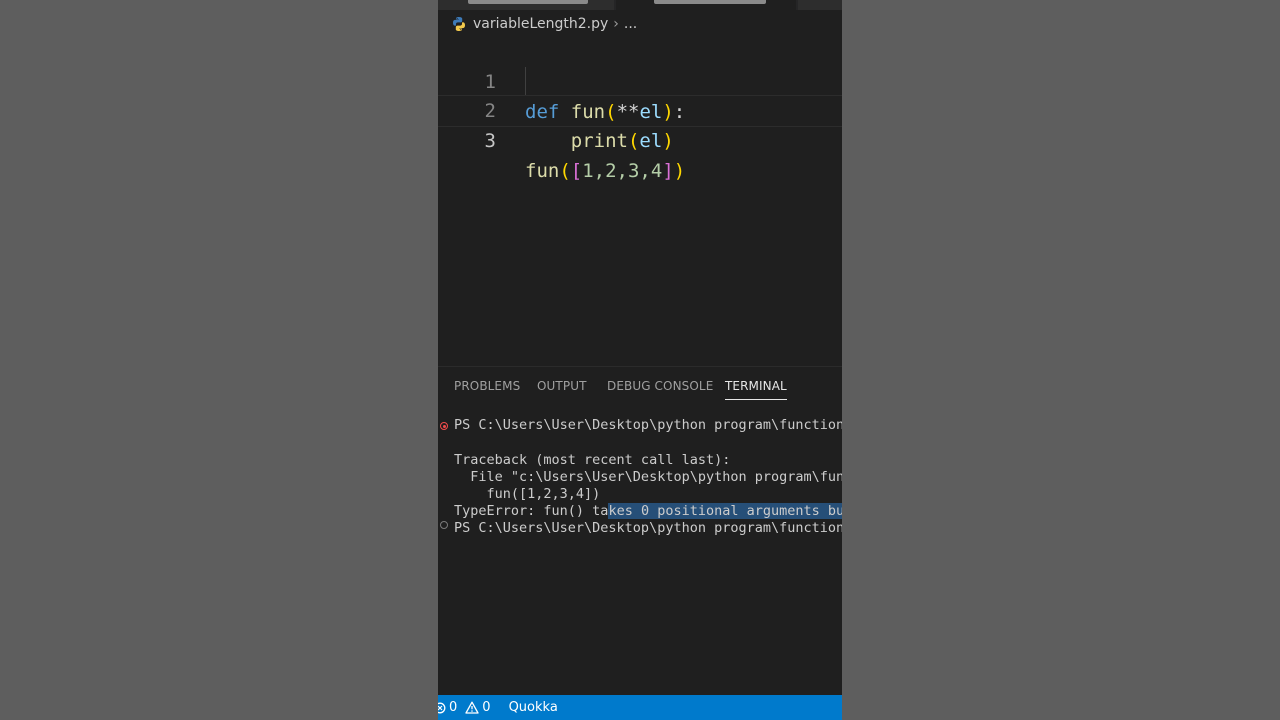  What do you see at coordinates (490, 141) in the screenshot?
I see `line-number: 3` at bounding box center [490, 141].